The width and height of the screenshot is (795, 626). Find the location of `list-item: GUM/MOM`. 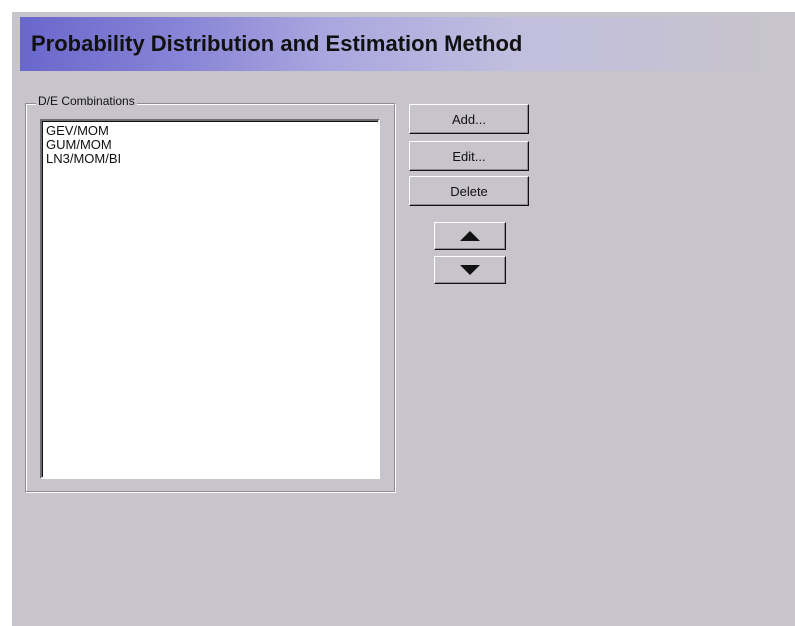

list-item: GUM/MOM is located at coordinates (212, 145).